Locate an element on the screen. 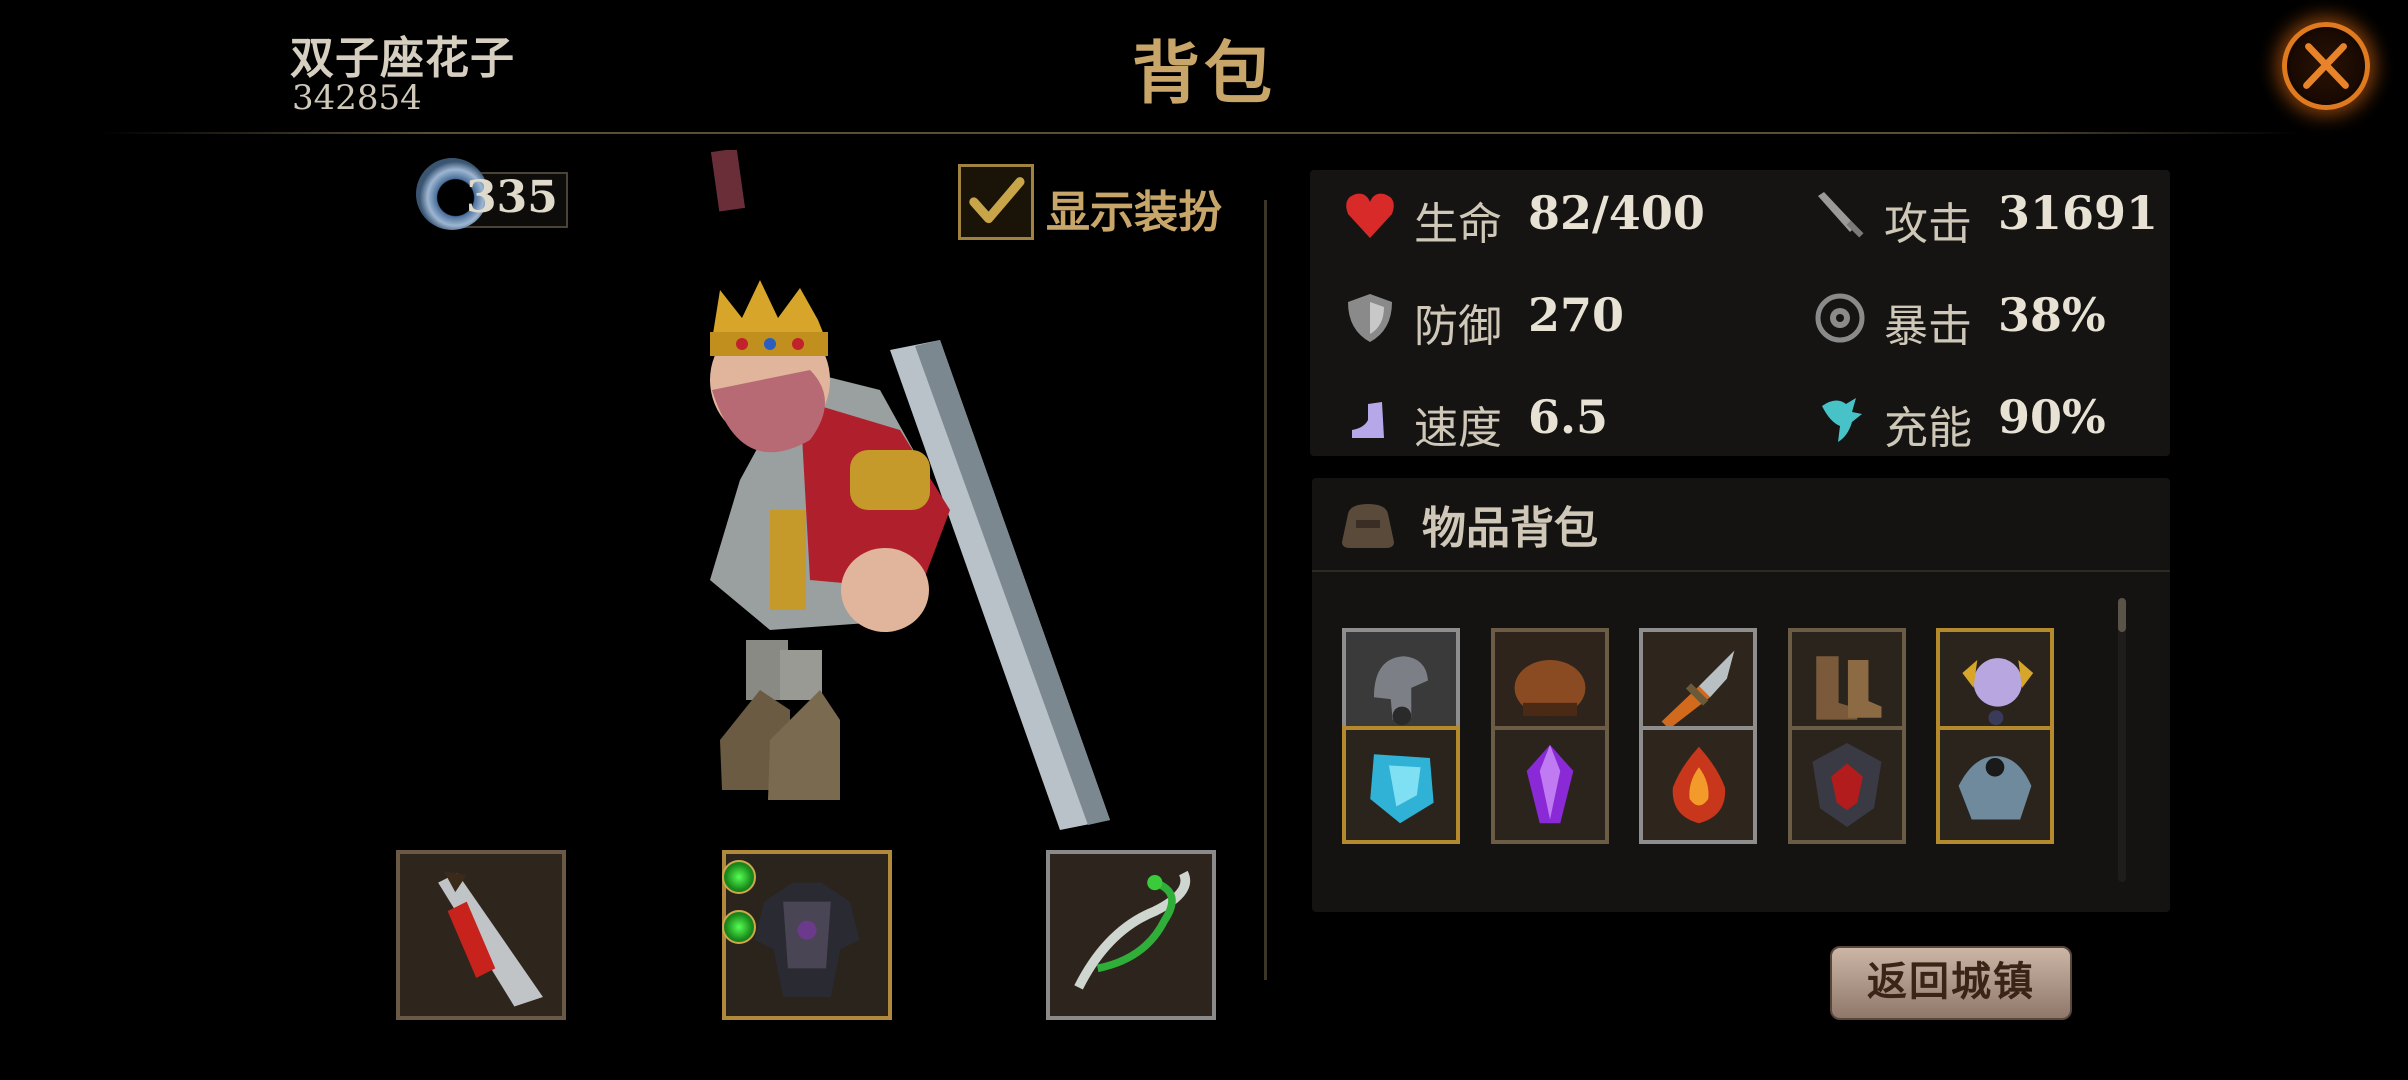 Image resolution: width=2408 pixels, height=1080 pixels. heart-icon is located at coordinates (1370, 215).